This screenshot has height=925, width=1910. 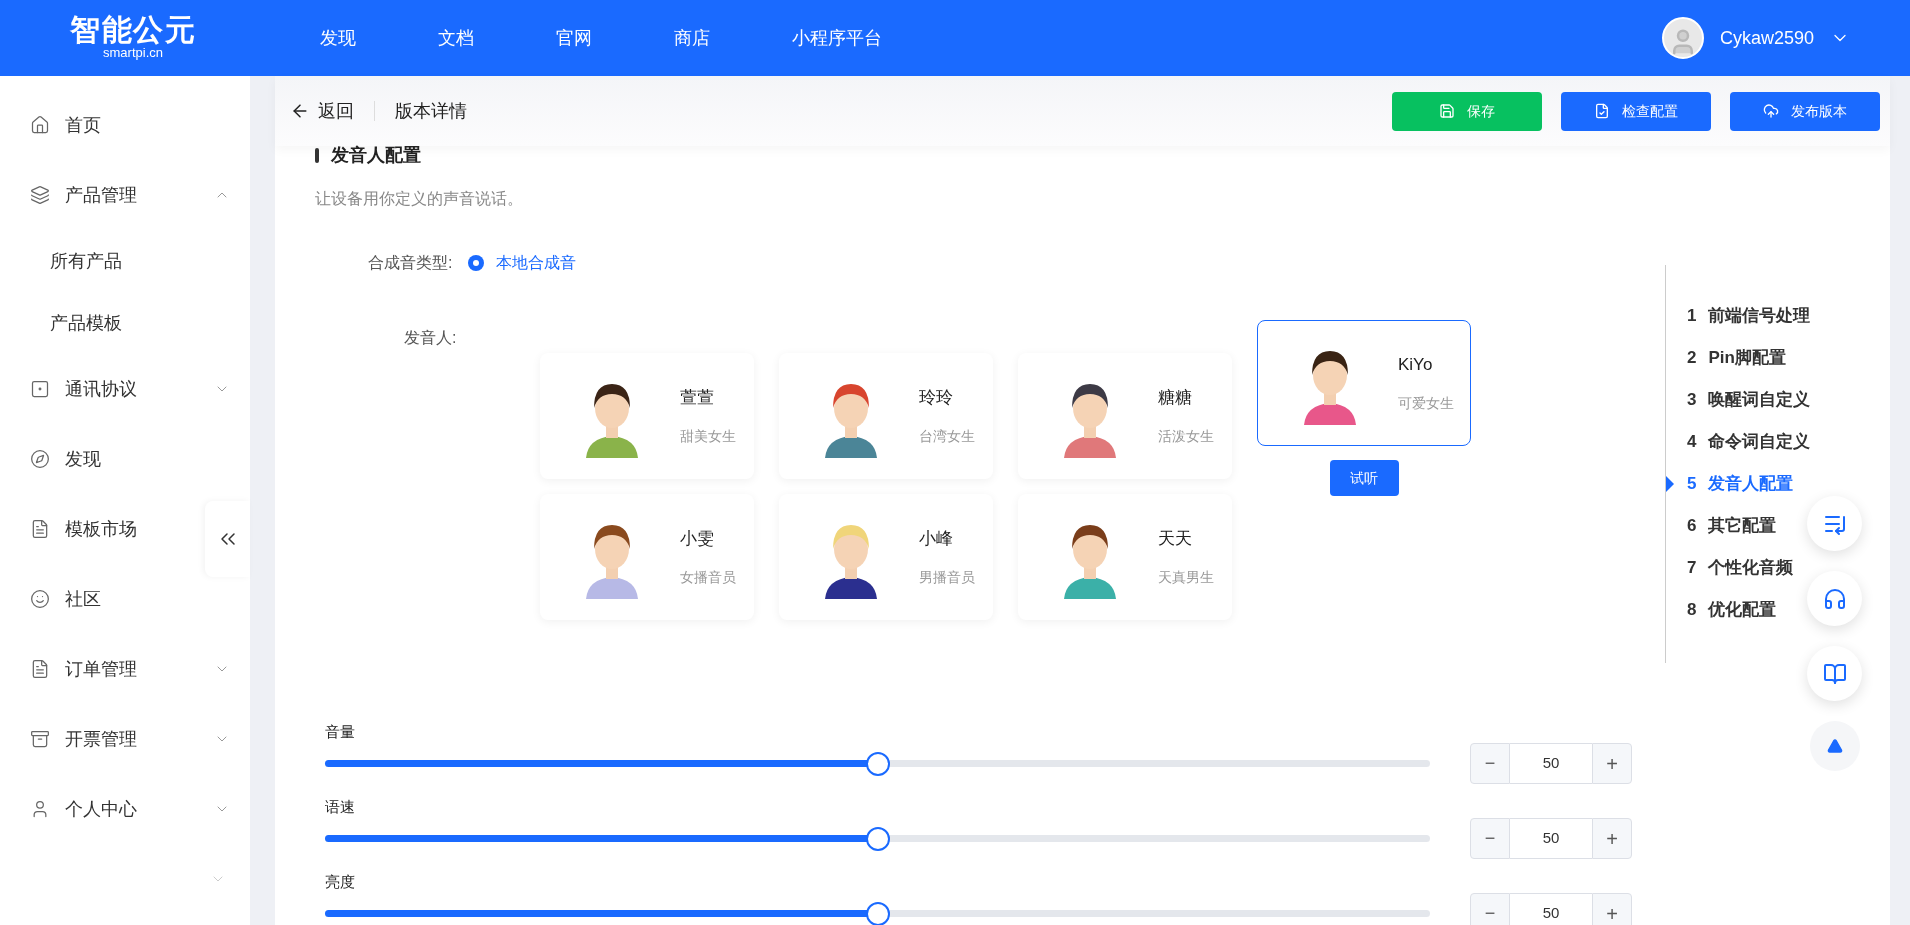 I want to click on voice-card: 糖糖 活泼女生, so click(x=1125, y=416).